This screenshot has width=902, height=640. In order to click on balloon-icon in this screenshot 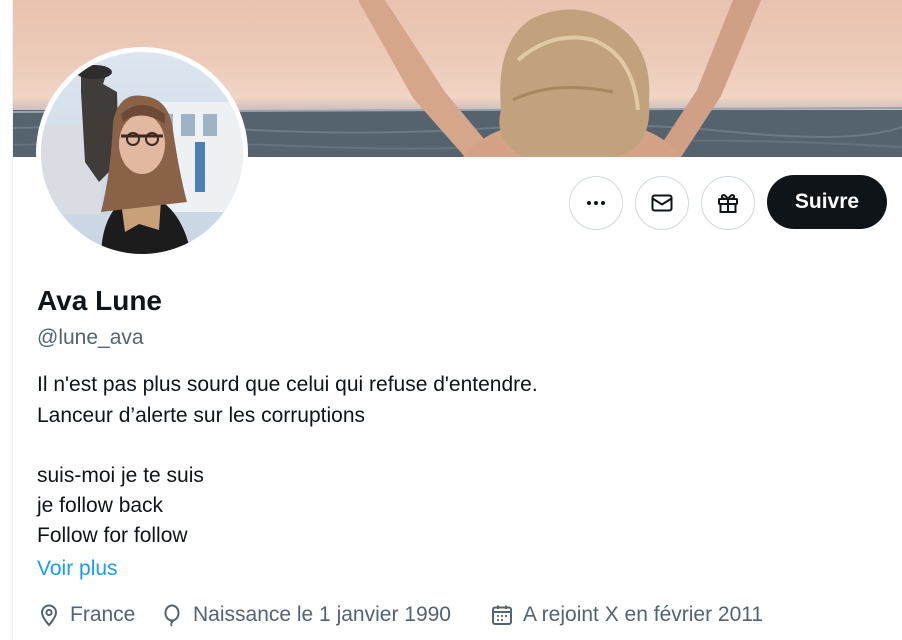, I will do `click(172, 615)`.